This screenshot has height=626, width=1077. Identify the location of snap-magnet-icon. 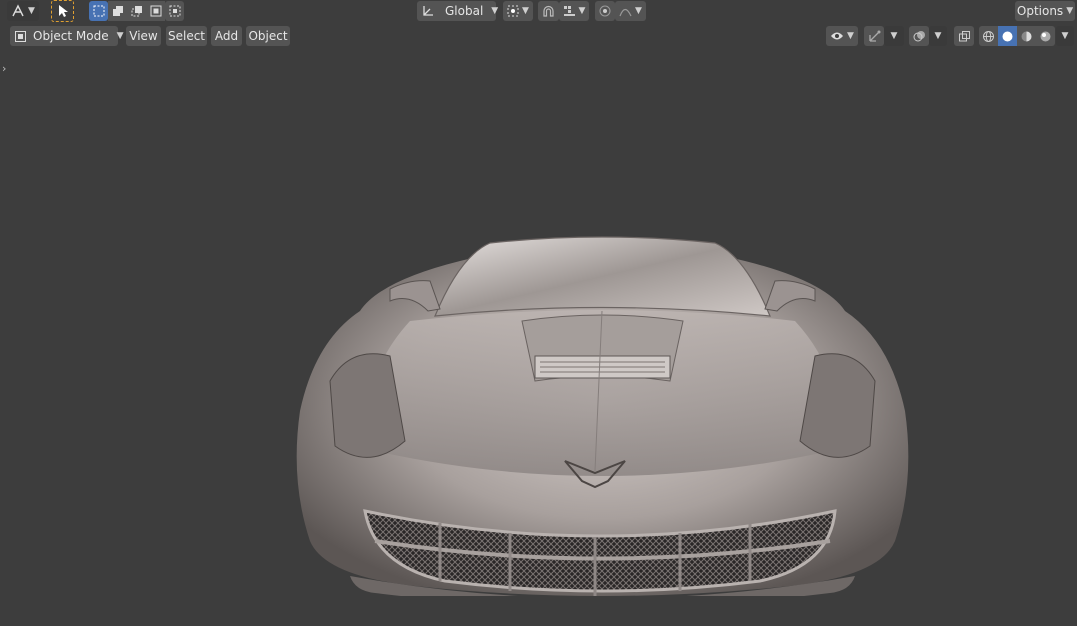
(548, 11).